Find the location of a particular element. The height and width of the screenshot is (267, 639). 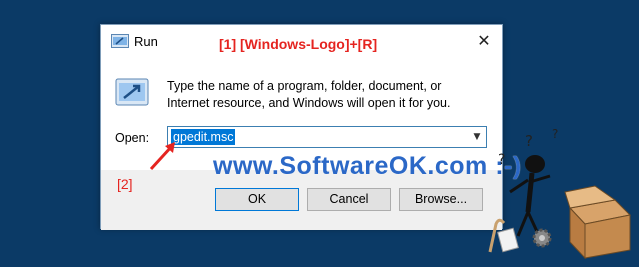

red-arrow-icon is located at coordinates (162, 156).